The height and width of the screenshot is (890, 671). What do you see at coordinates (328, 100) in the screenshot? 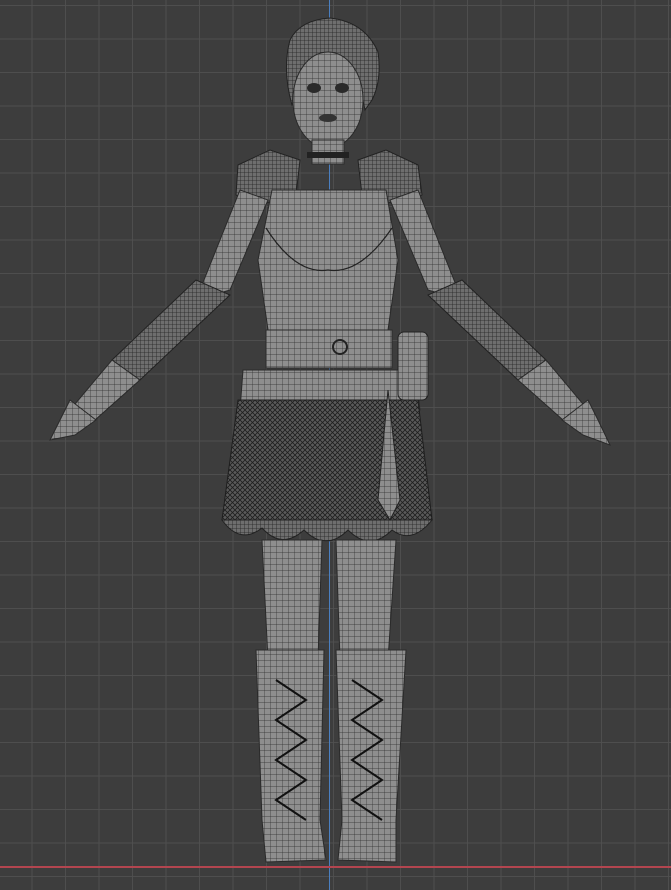
I see `head` at bounding box center [328, 100].